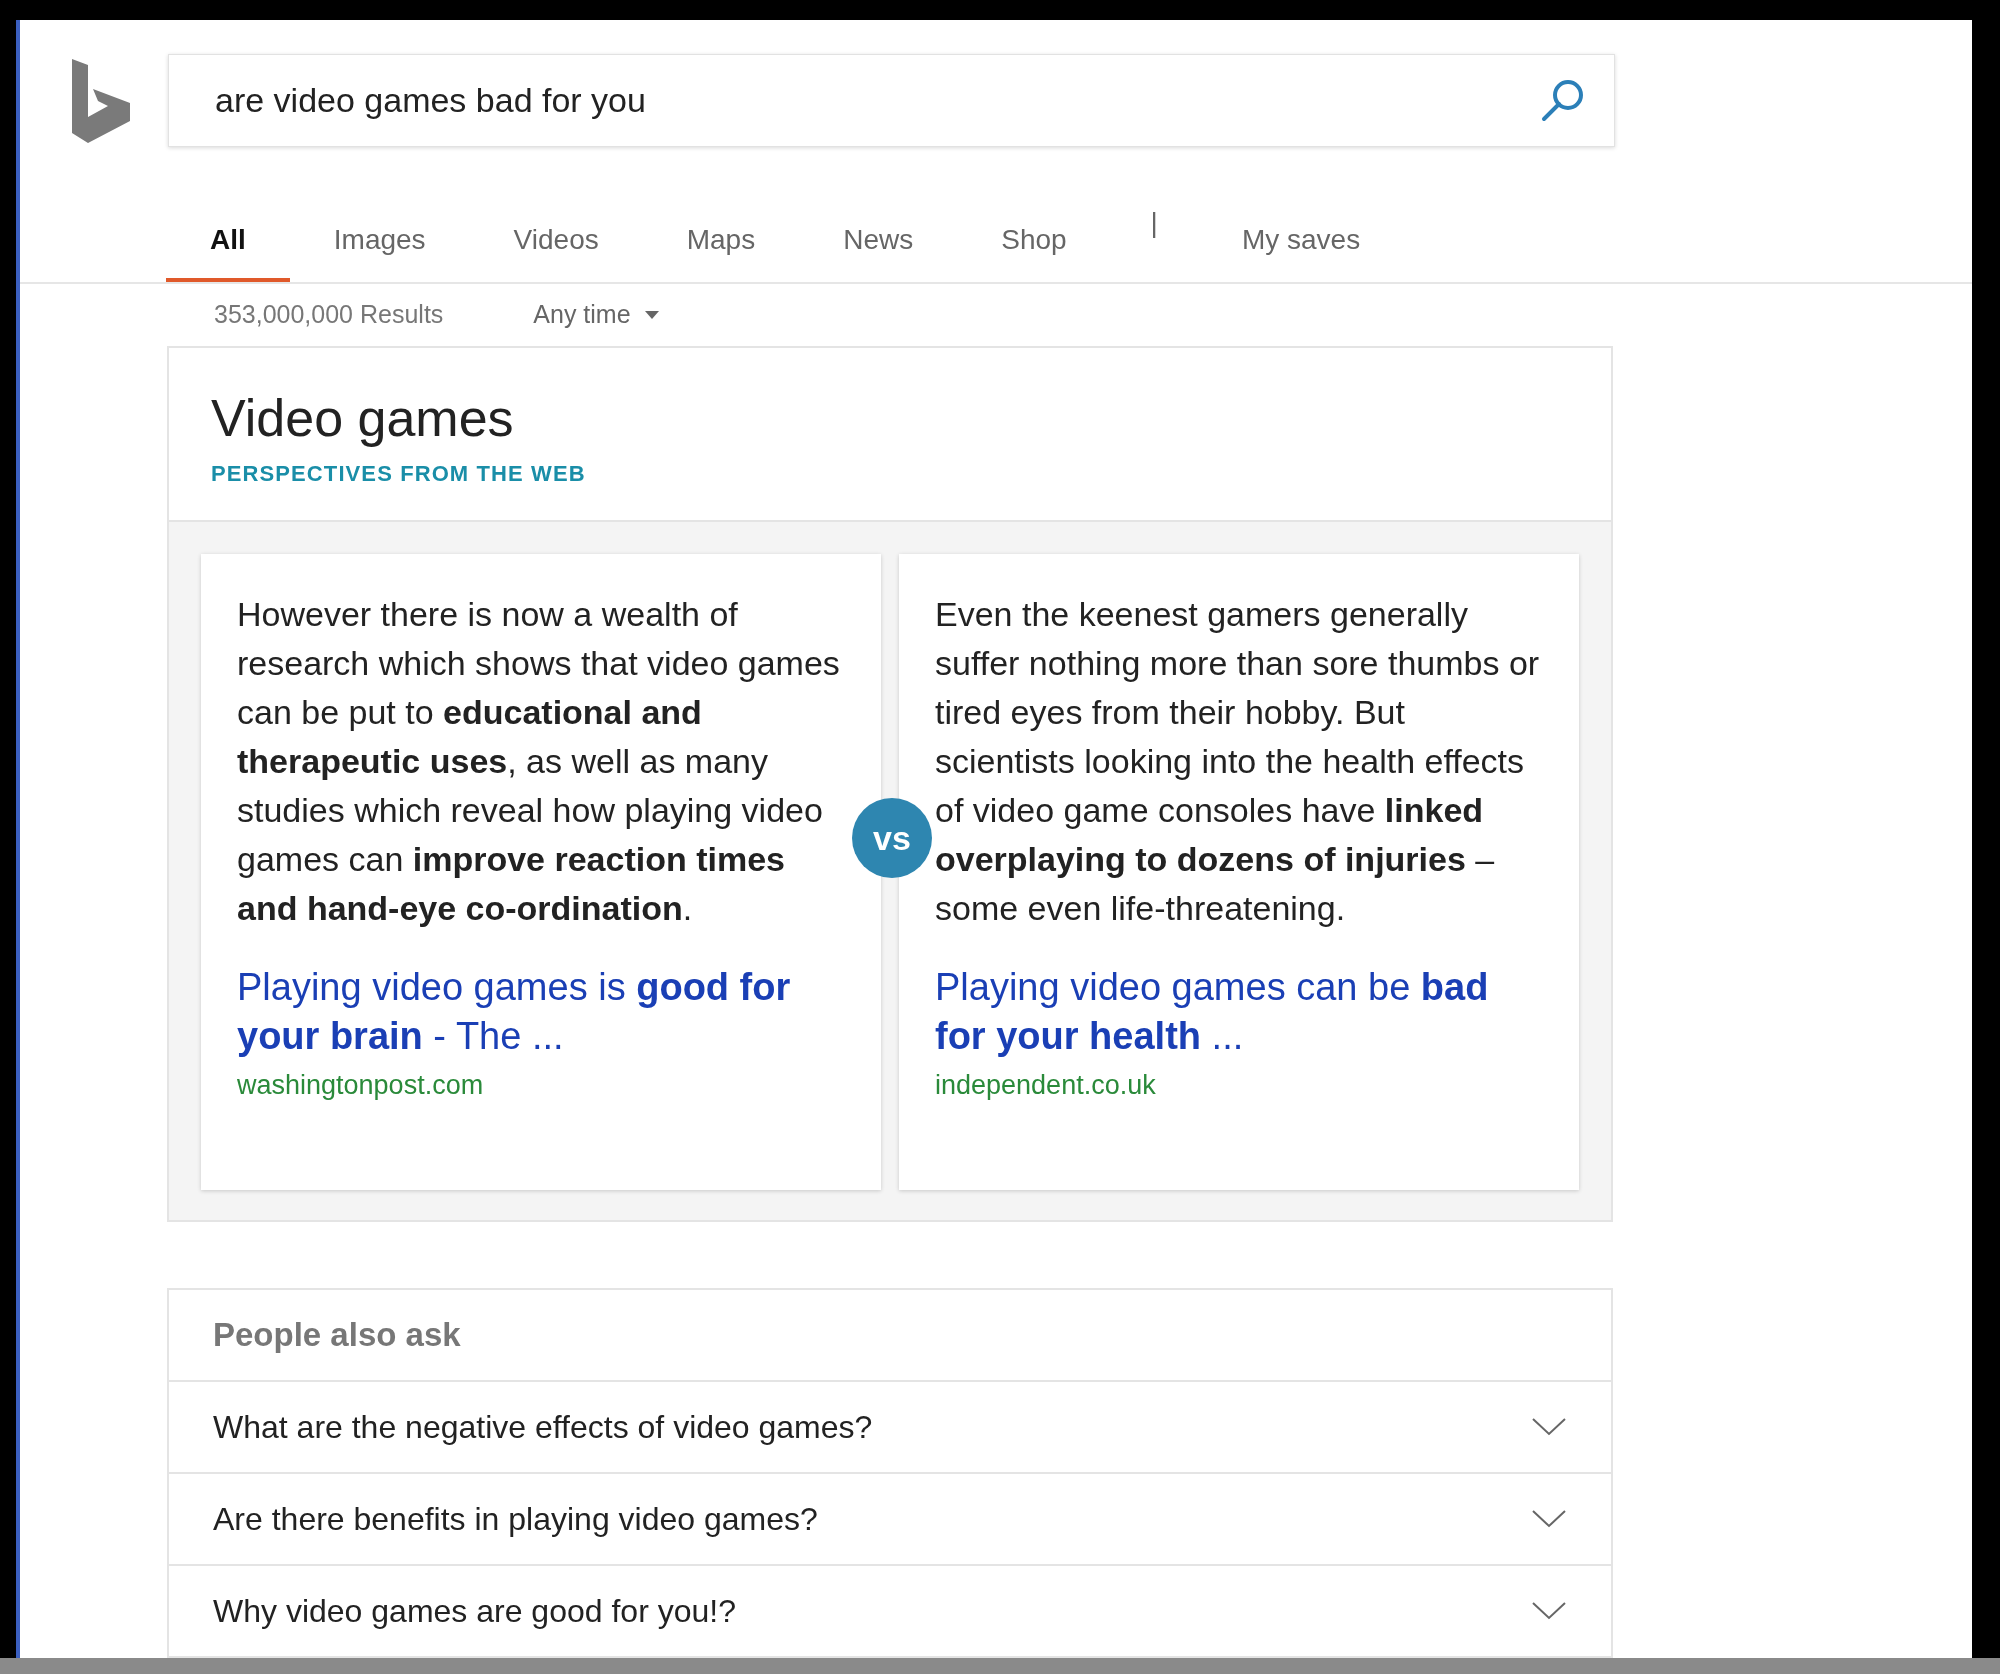 The width and height of the screenshot is (2000, 1674). I want to click on question-row: What are the negative effects of video games?, so click(890, 1428).